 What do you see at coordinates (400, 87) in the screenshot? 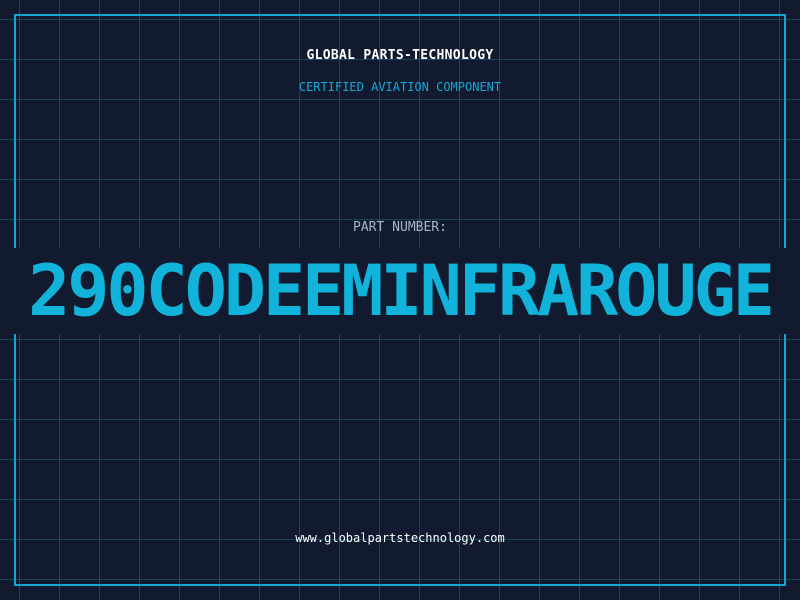
I see `certification-tagline: CERTIFIED AVIATION COMPONENT` at bounding box center [400, 87].